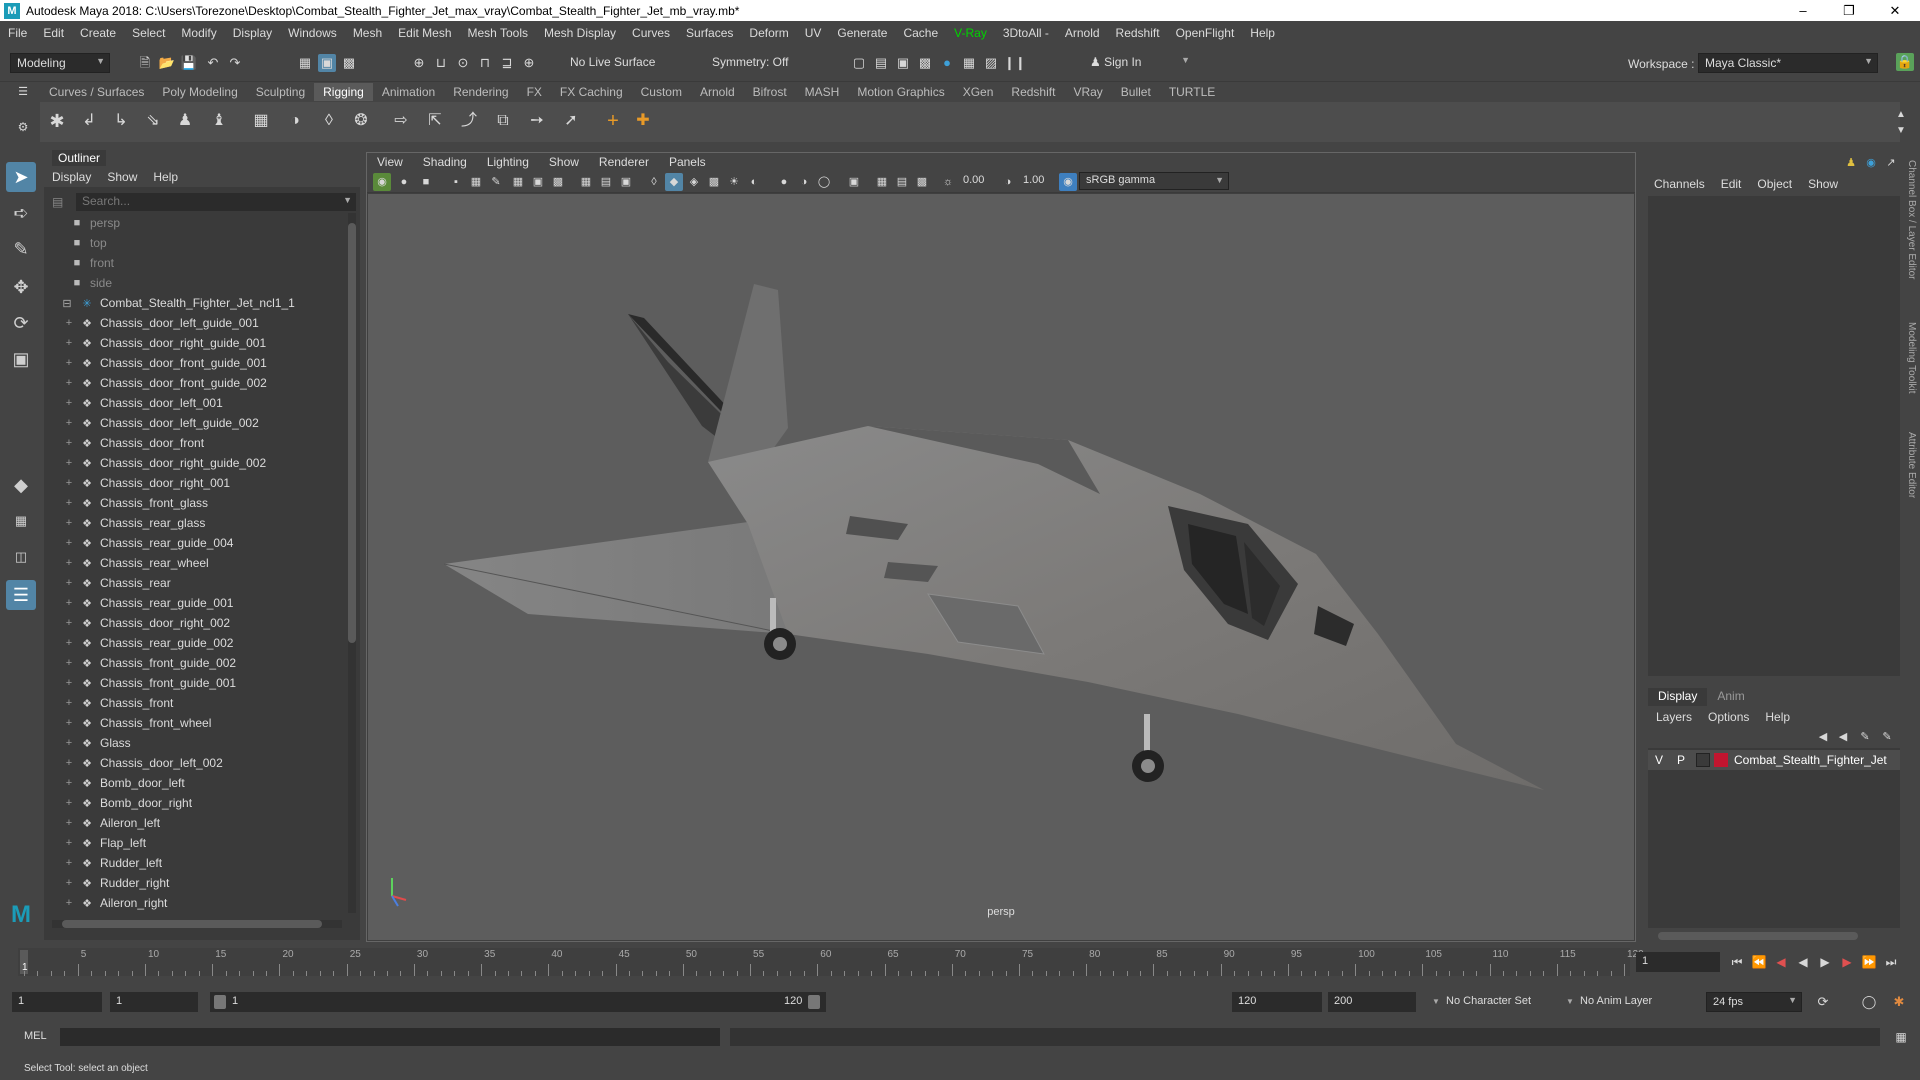 The image size is (1920, 1080). I want to click on lattice-icon: ◊, so click(329, 121).